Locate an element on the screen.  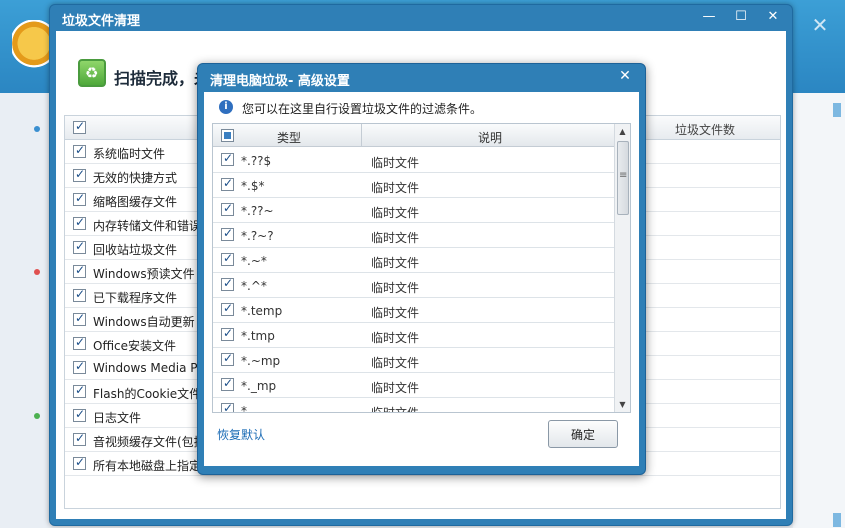
item-label: Flash的Cookie文件 is located at coordinates (147, 394).